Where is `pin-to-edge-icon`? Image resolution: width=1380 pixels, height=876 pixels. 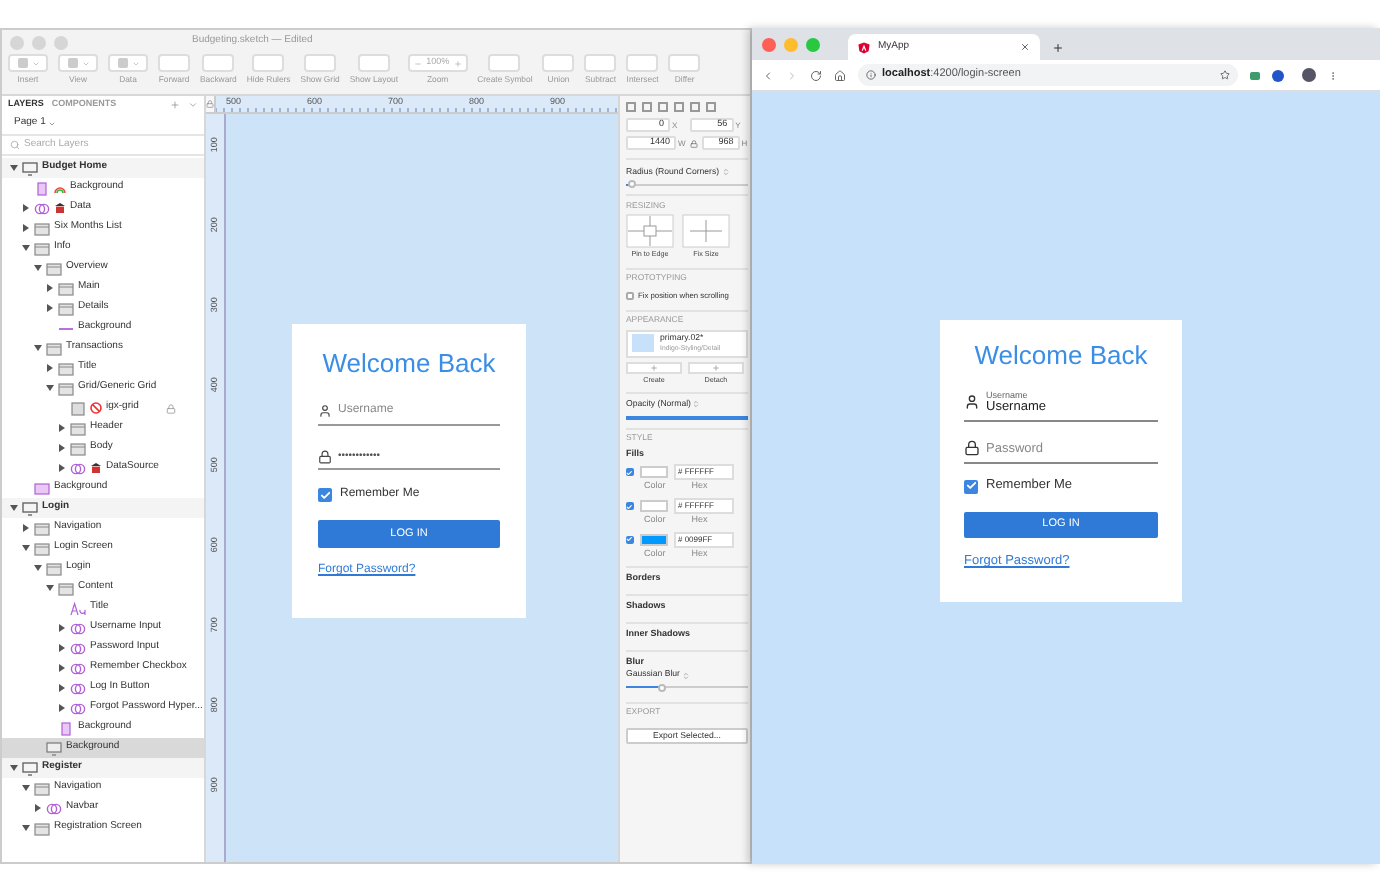
pin-to-edge-icon is located at coordinates (650, 231).